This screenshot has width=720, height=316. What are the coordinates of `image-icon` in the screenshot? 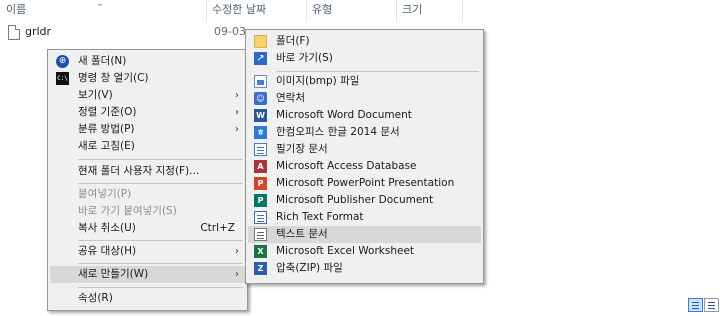 It's located at (260, 81).